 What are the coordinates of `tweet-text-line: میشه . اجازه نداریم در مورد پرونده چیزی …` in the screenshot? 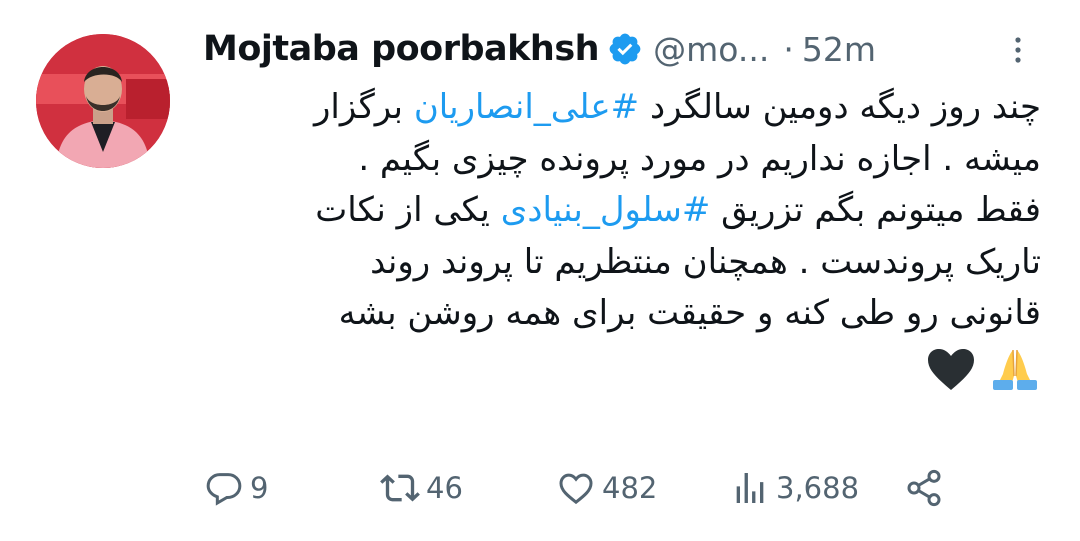 It's located at (699, 158).